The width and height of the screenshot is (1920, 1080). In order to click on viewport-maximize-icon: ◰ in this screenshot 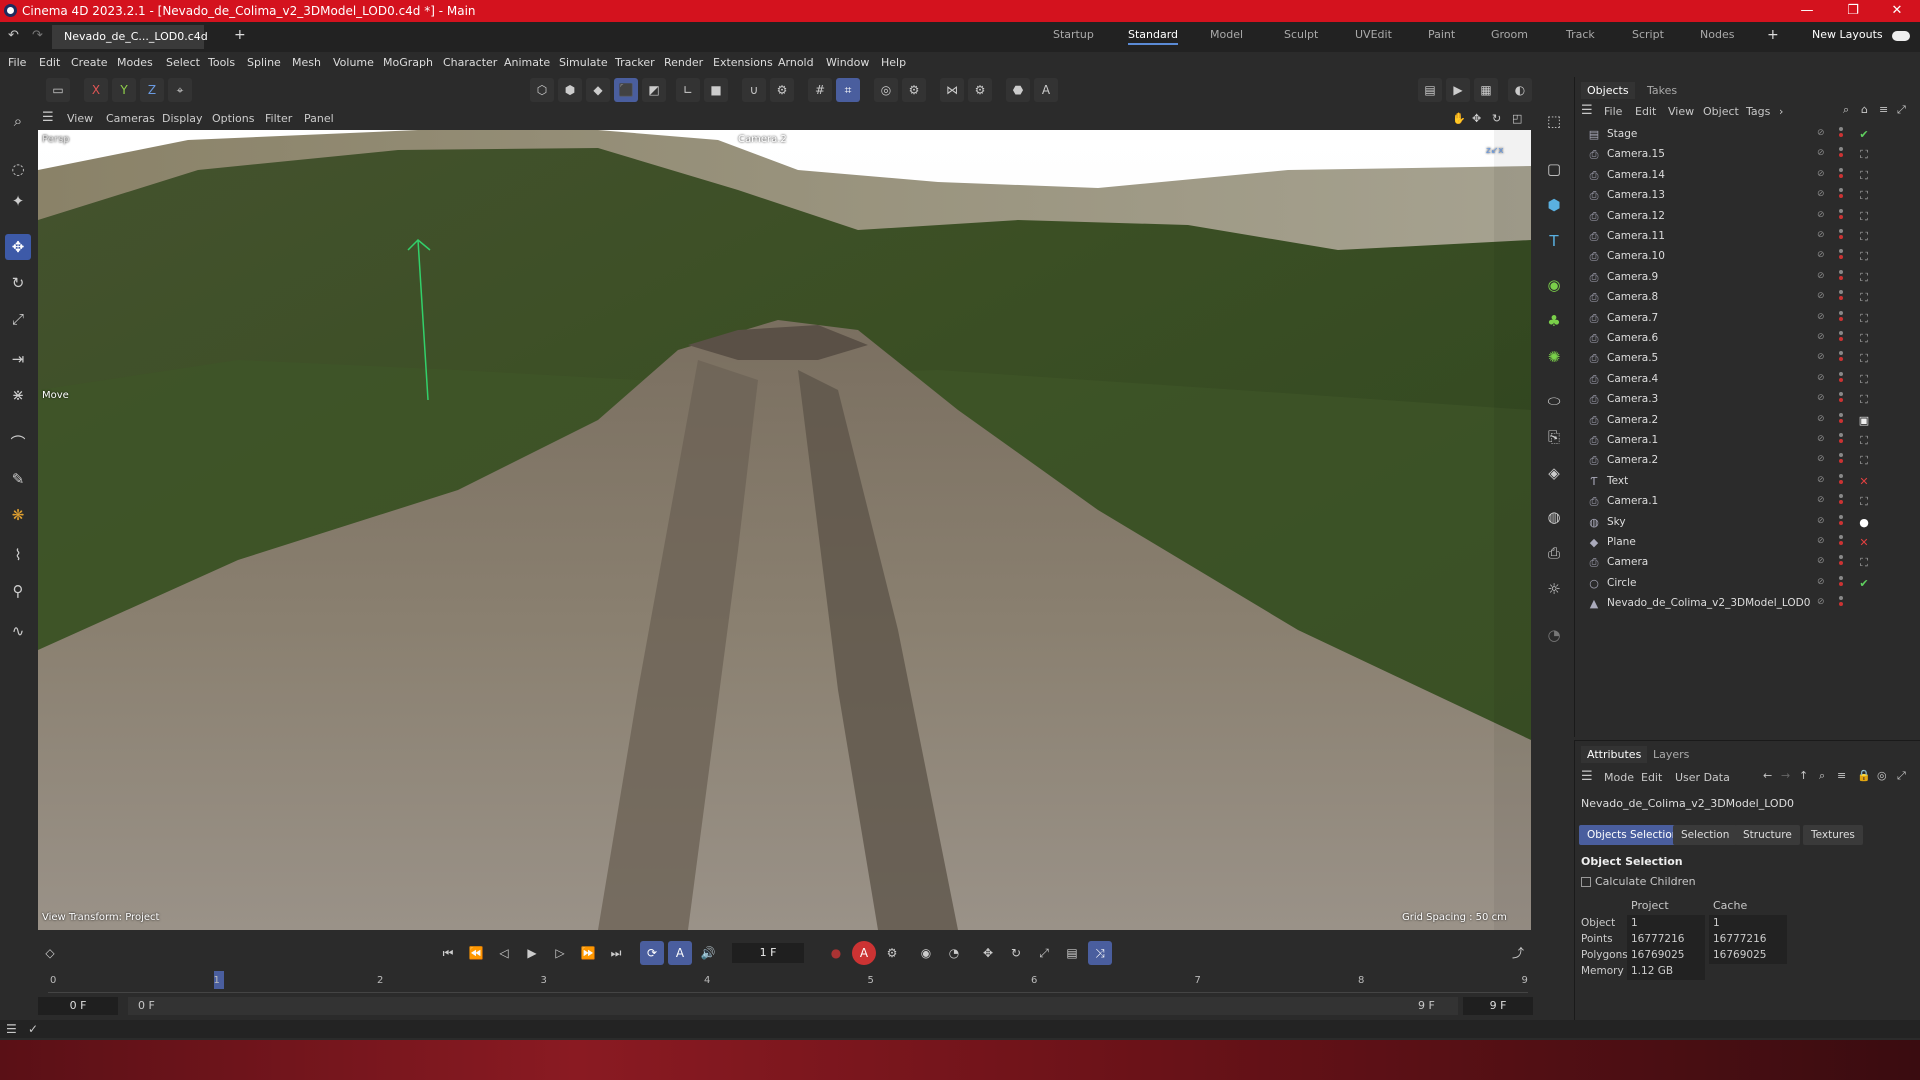, I will do `click(1517, 118)`.